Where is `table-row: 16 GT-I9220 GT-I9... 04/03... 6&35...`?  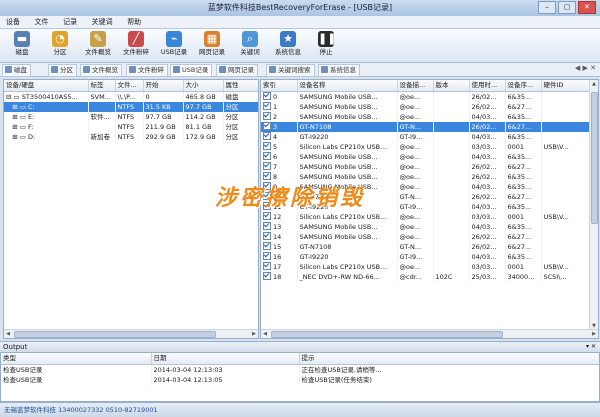 table-row: 16 GT-I9220 GT-I9... 04/03... 6&35... is located at coordinates (425, 257).